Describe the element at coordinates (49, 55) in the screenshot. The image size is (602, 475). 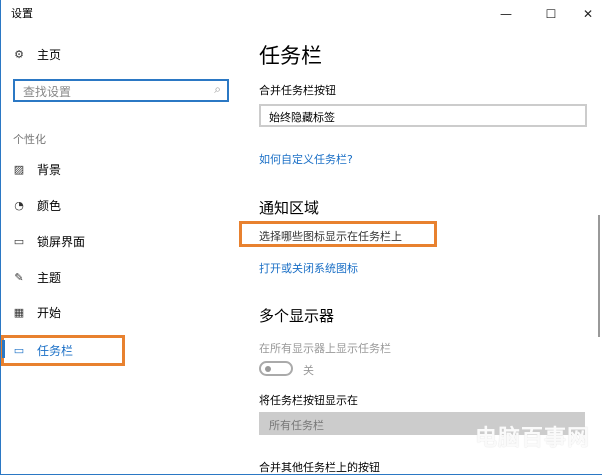
I see `home-label: 主页` at that location.